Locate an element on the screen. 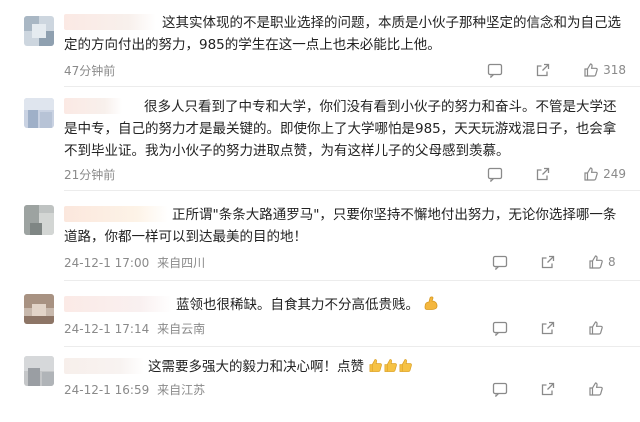 Image resolution: width=640 pixels, height=422 pixels. comment-time: 24-12-1 17:00 来自四川 is located at coordinates (134, 262).